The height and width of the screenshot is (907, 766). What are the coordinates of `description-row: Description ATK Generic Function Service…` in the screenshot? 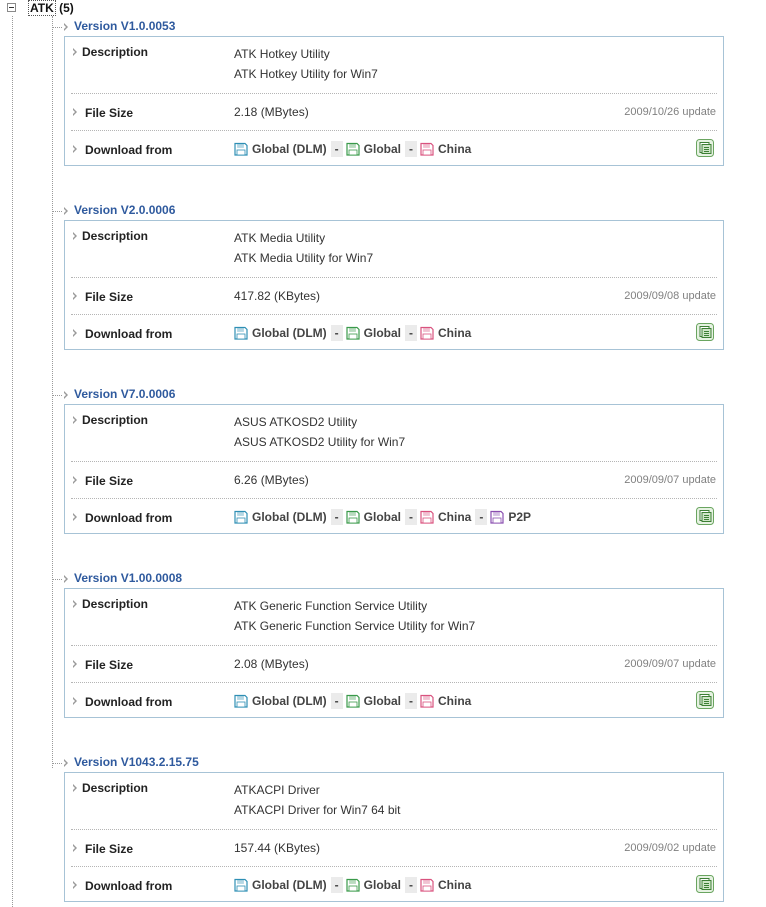 It's located at (394, 617).